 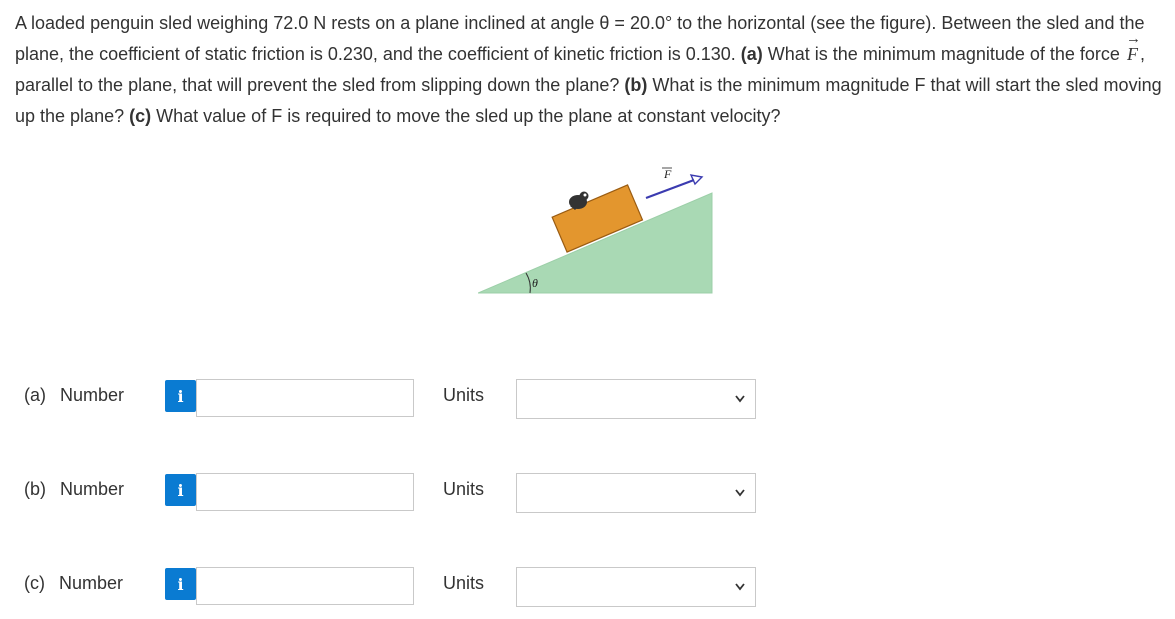 I want to click on part-label: (a), so click(x=35, y=395).